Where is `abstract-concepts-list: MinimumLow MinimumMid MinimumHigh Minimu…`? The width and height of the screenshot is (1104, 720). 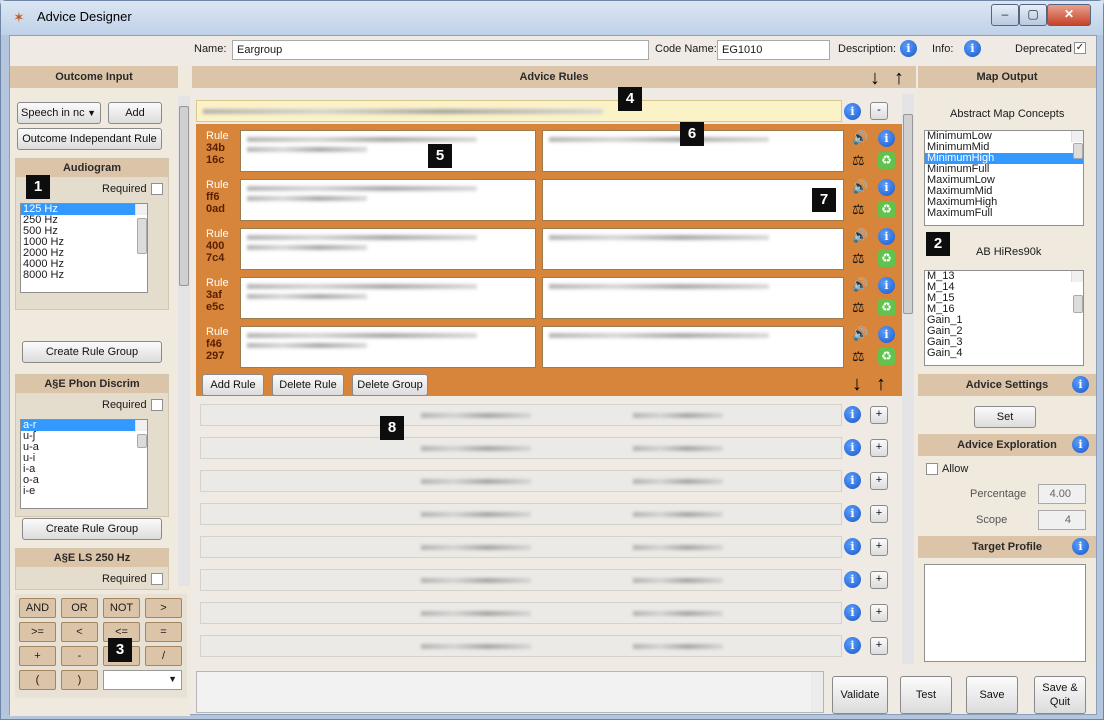 abstract-concepts-list: MinimumLow MinimumMid MinimumHigh Minimu… is located at coordinates (1004, 178).